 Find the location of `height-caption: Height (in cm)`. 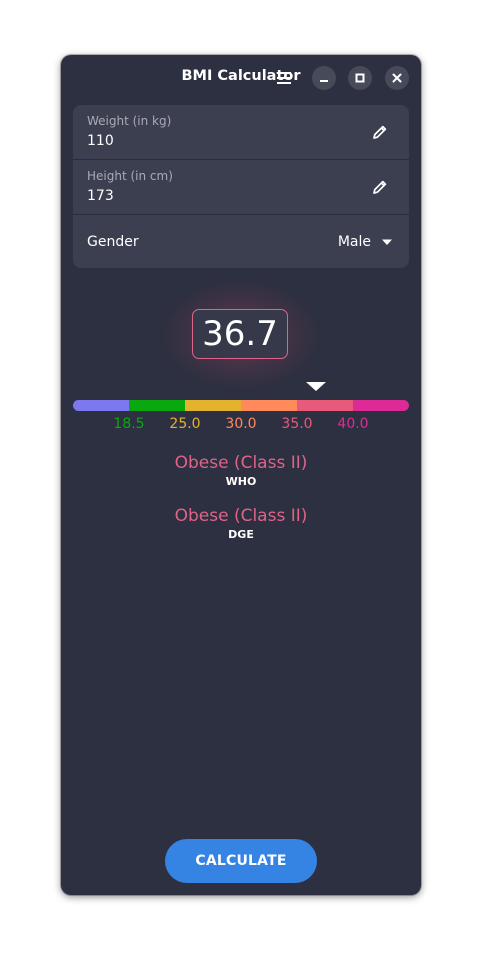

height-caption: Height (in cm) is located at coordinates (130, 176).